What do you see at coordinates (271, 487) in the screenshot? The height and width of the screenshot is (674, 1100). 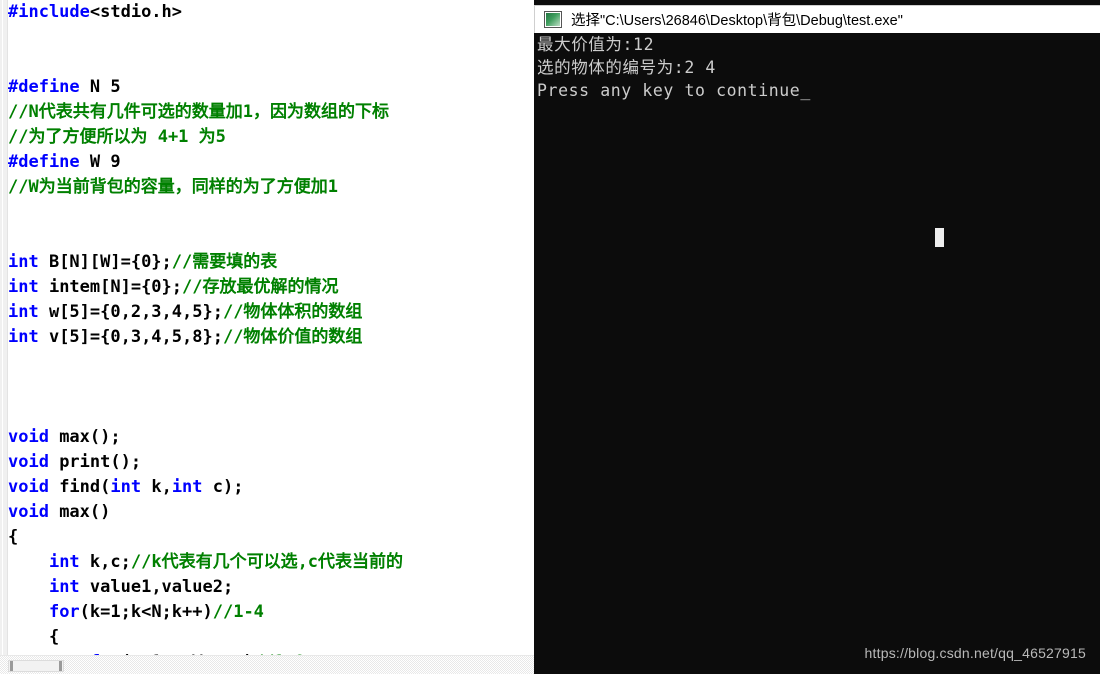 I see `code-line: void find(int k,int c);` at bounding box center [271, 487].